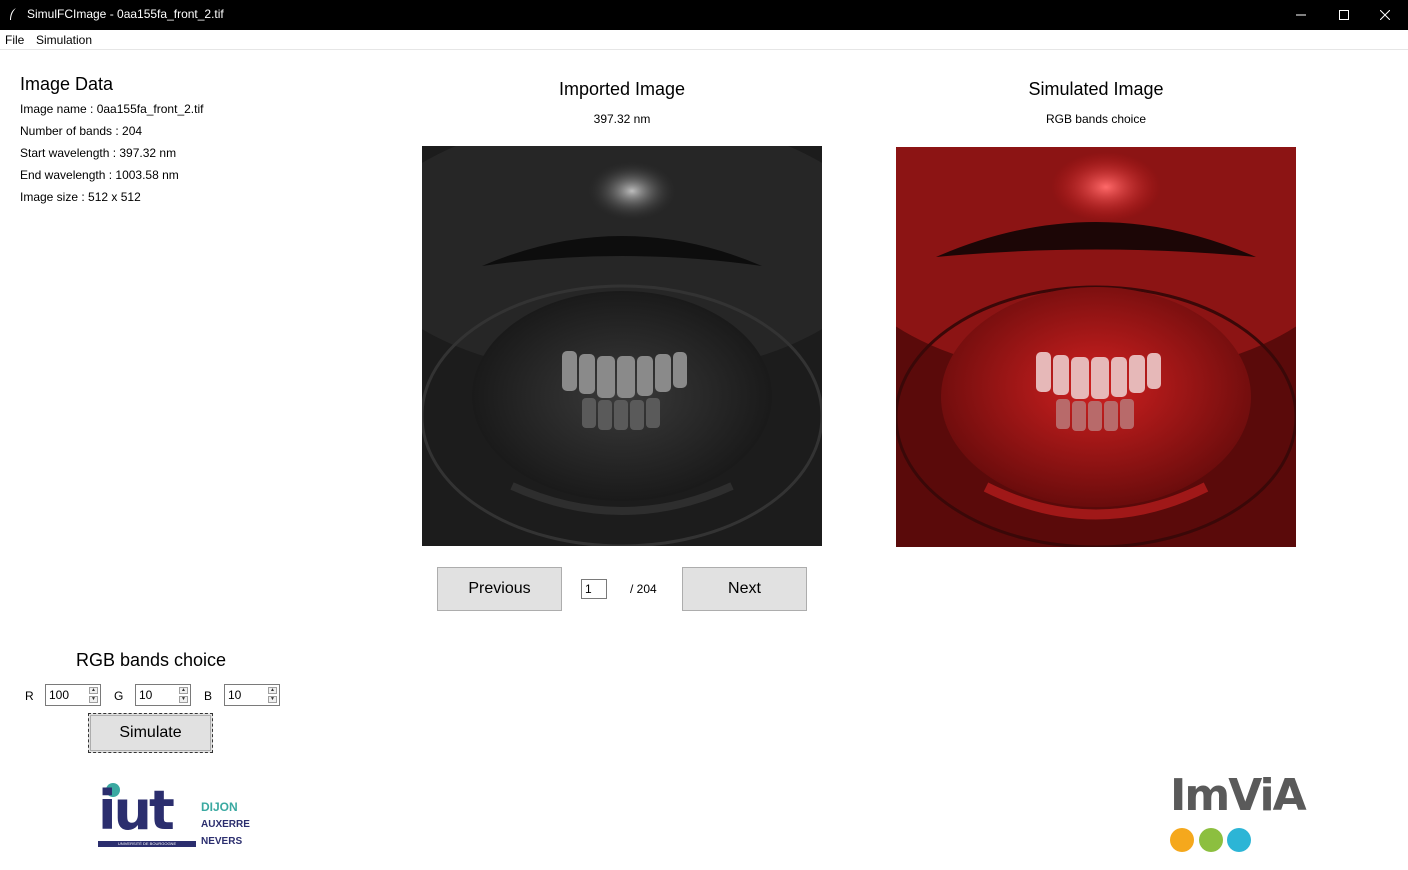 This screenshot has height=870, width=1408. I want to click on imvia-blue-dot-icon, so click(1239, 840).